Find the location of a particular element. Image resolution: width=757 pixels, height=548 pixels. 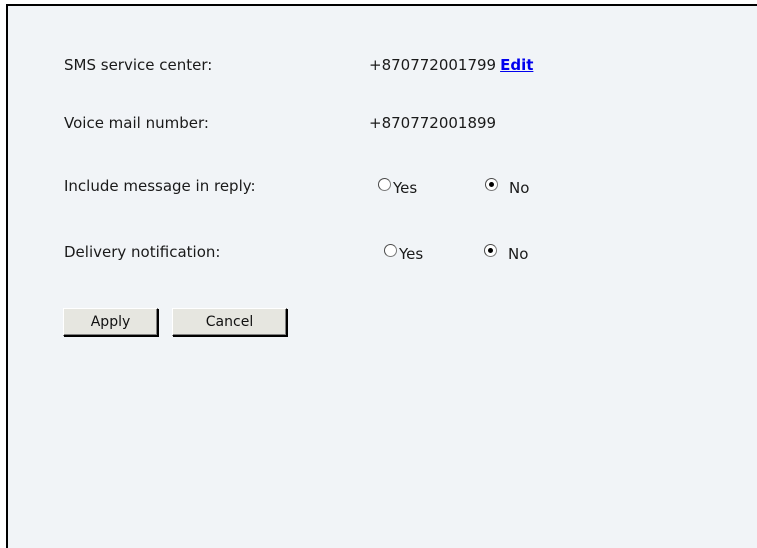

delivery-notification-no-label: No is located at coordinates (518, 254).